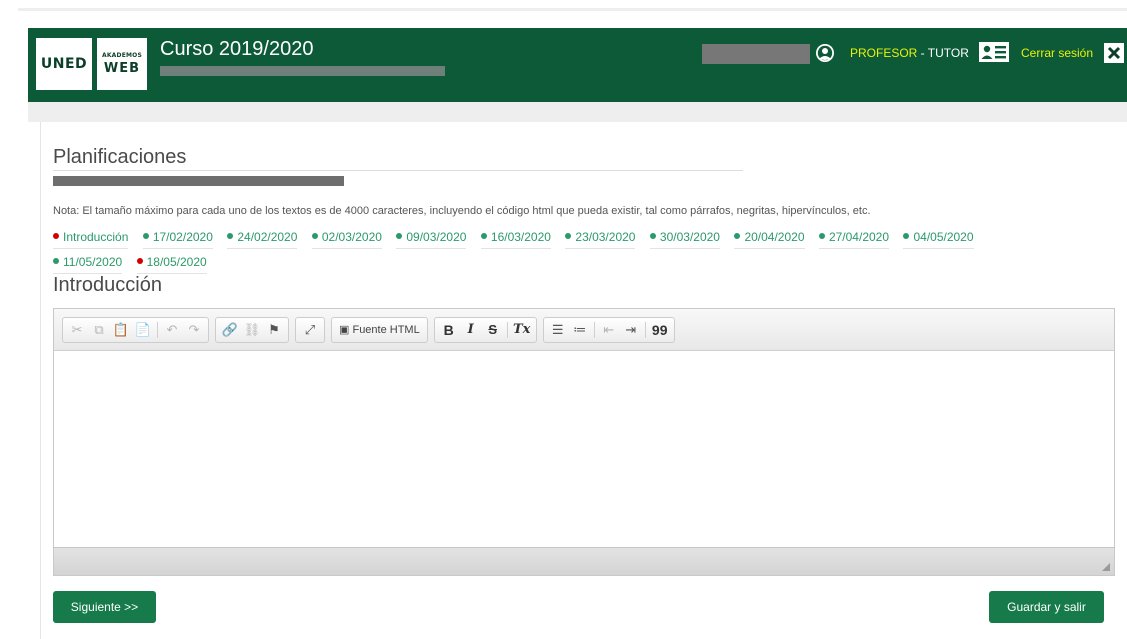 The image size is (1127, 639). I want to click on date-label: 20/04/2020, so click(774, 237).